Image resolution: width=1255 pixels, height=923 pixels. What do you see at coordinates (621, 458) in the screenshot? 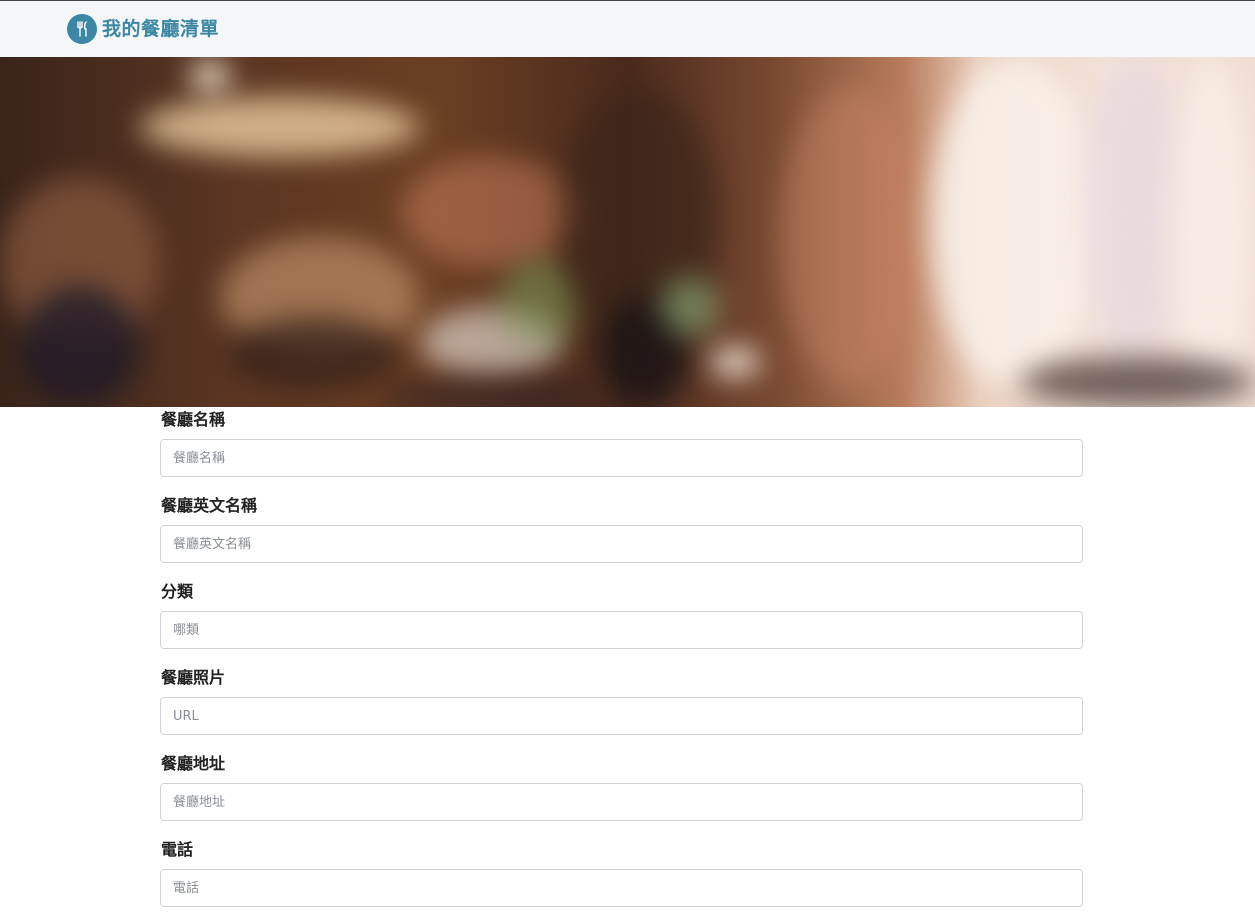
I see `name-input` at bounding box center [621, 458].